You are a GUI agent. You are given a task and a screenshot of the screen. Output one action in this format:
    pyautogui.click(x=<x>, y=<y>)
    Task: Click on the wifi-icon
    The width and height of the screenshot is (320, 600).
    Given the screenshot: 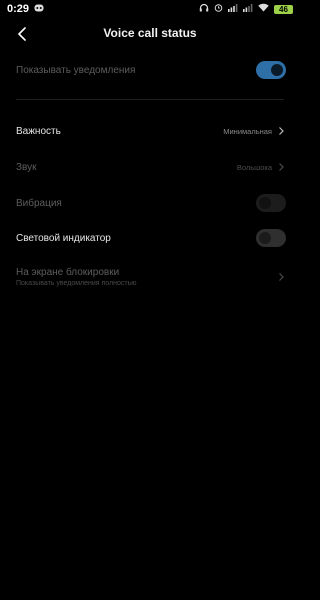 What is the action you would take?
    pyautogui.click(x=263, y=9)
    